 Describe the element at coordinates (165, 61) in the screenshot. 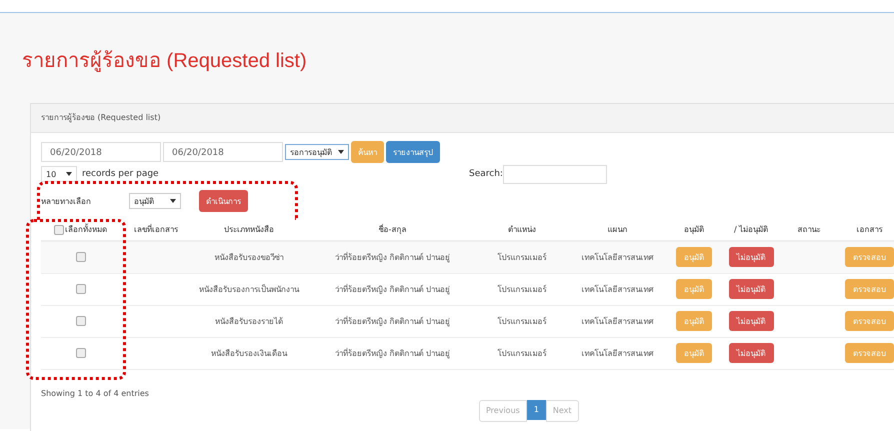

I see `page-title: รายการผู้ร้องขอ (Requested list)` at that location.